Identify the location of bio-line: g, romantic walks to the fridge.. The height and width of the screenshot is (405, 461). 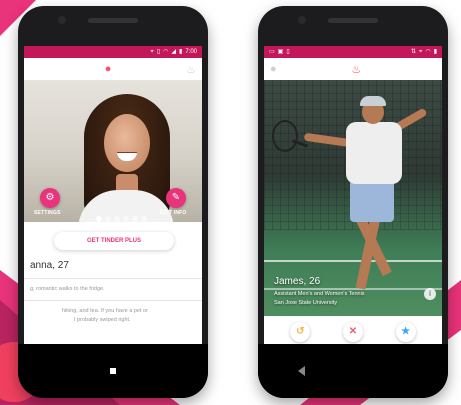
(67, 289).